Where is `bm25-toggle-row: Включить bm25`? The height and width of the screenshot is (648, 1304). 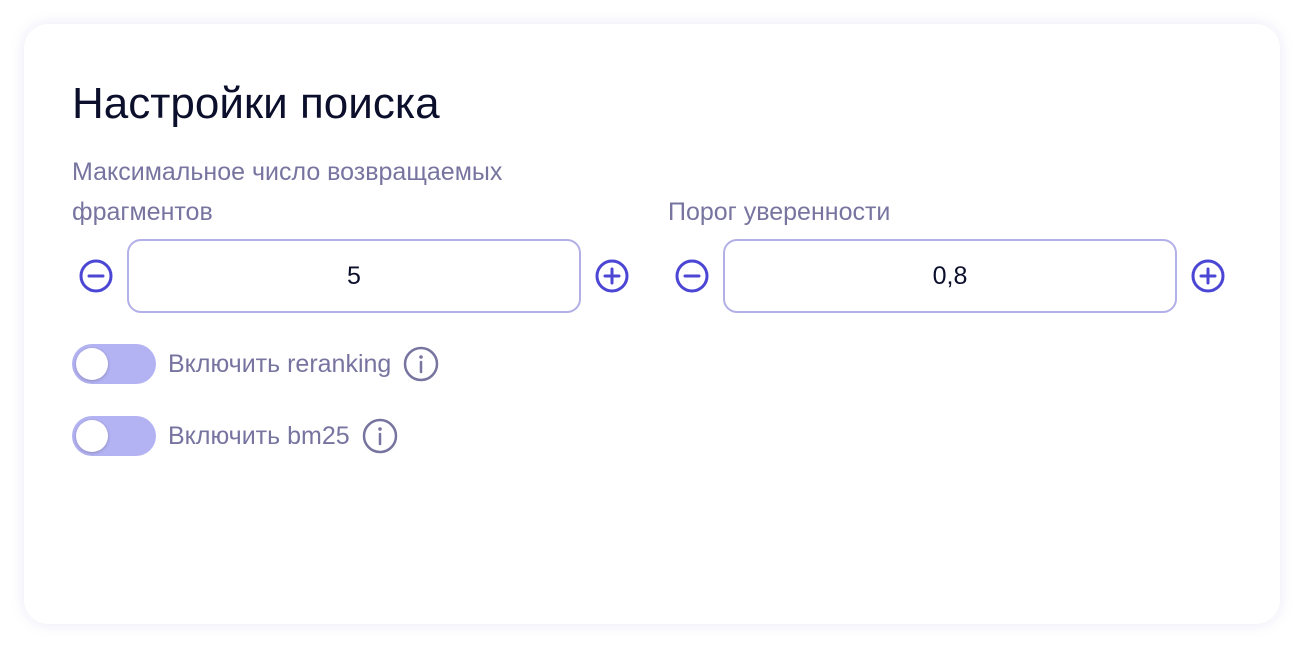 bm25-toggle-row: Включить bm25 is located at coordinates (235, 436).